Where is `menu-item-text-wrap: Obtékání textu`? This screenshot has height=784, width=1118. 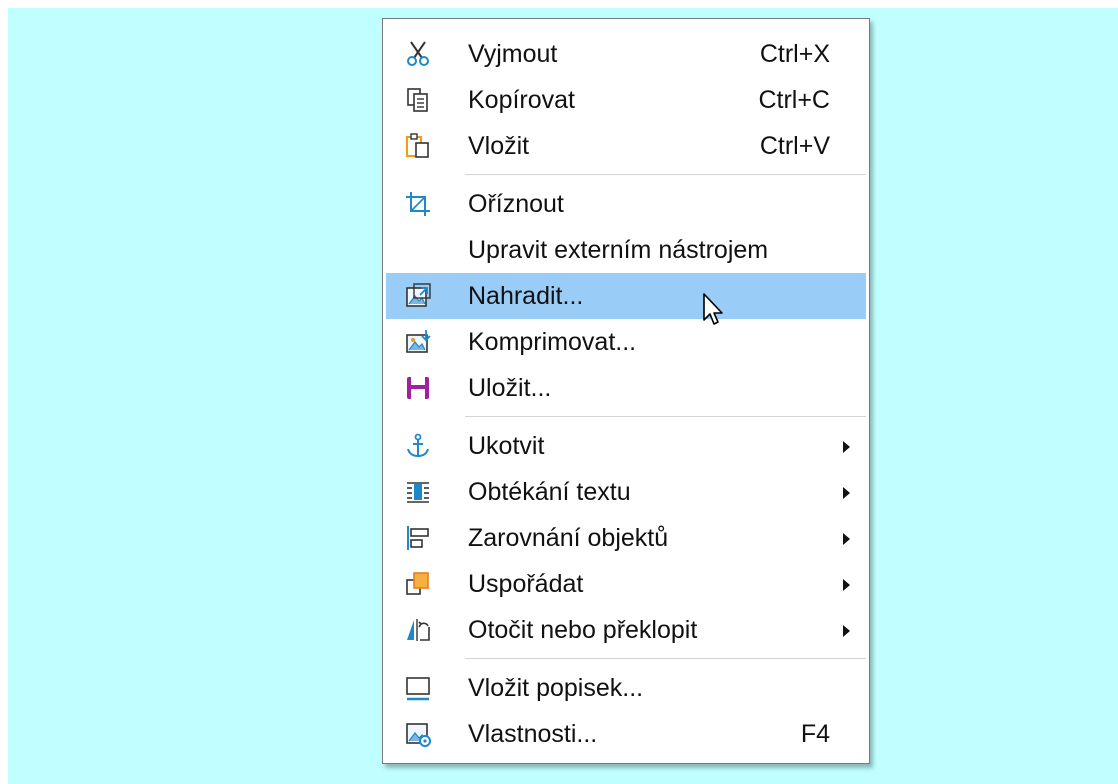
menu-item-text-wrap: Obtékání textu is located at coordinates (626, 492).